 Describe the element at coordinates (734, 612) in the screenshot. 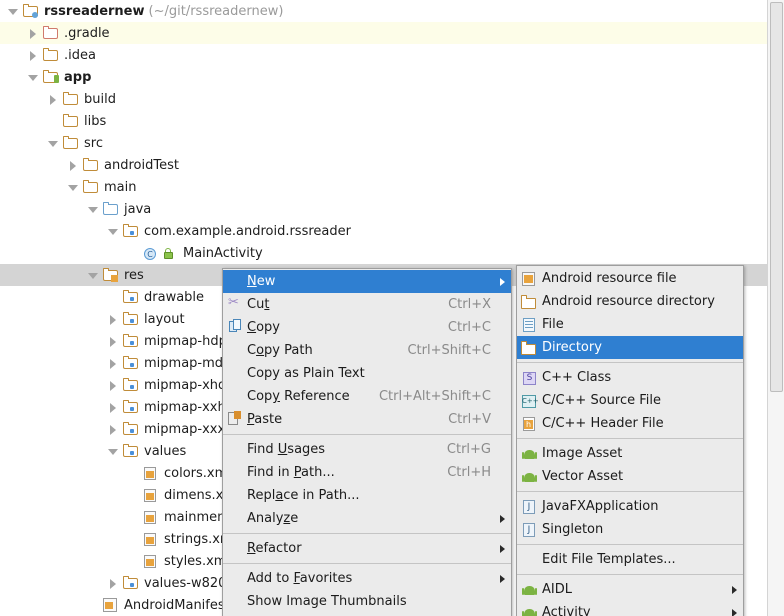

I see `submenu-arrow-icon` at that location.